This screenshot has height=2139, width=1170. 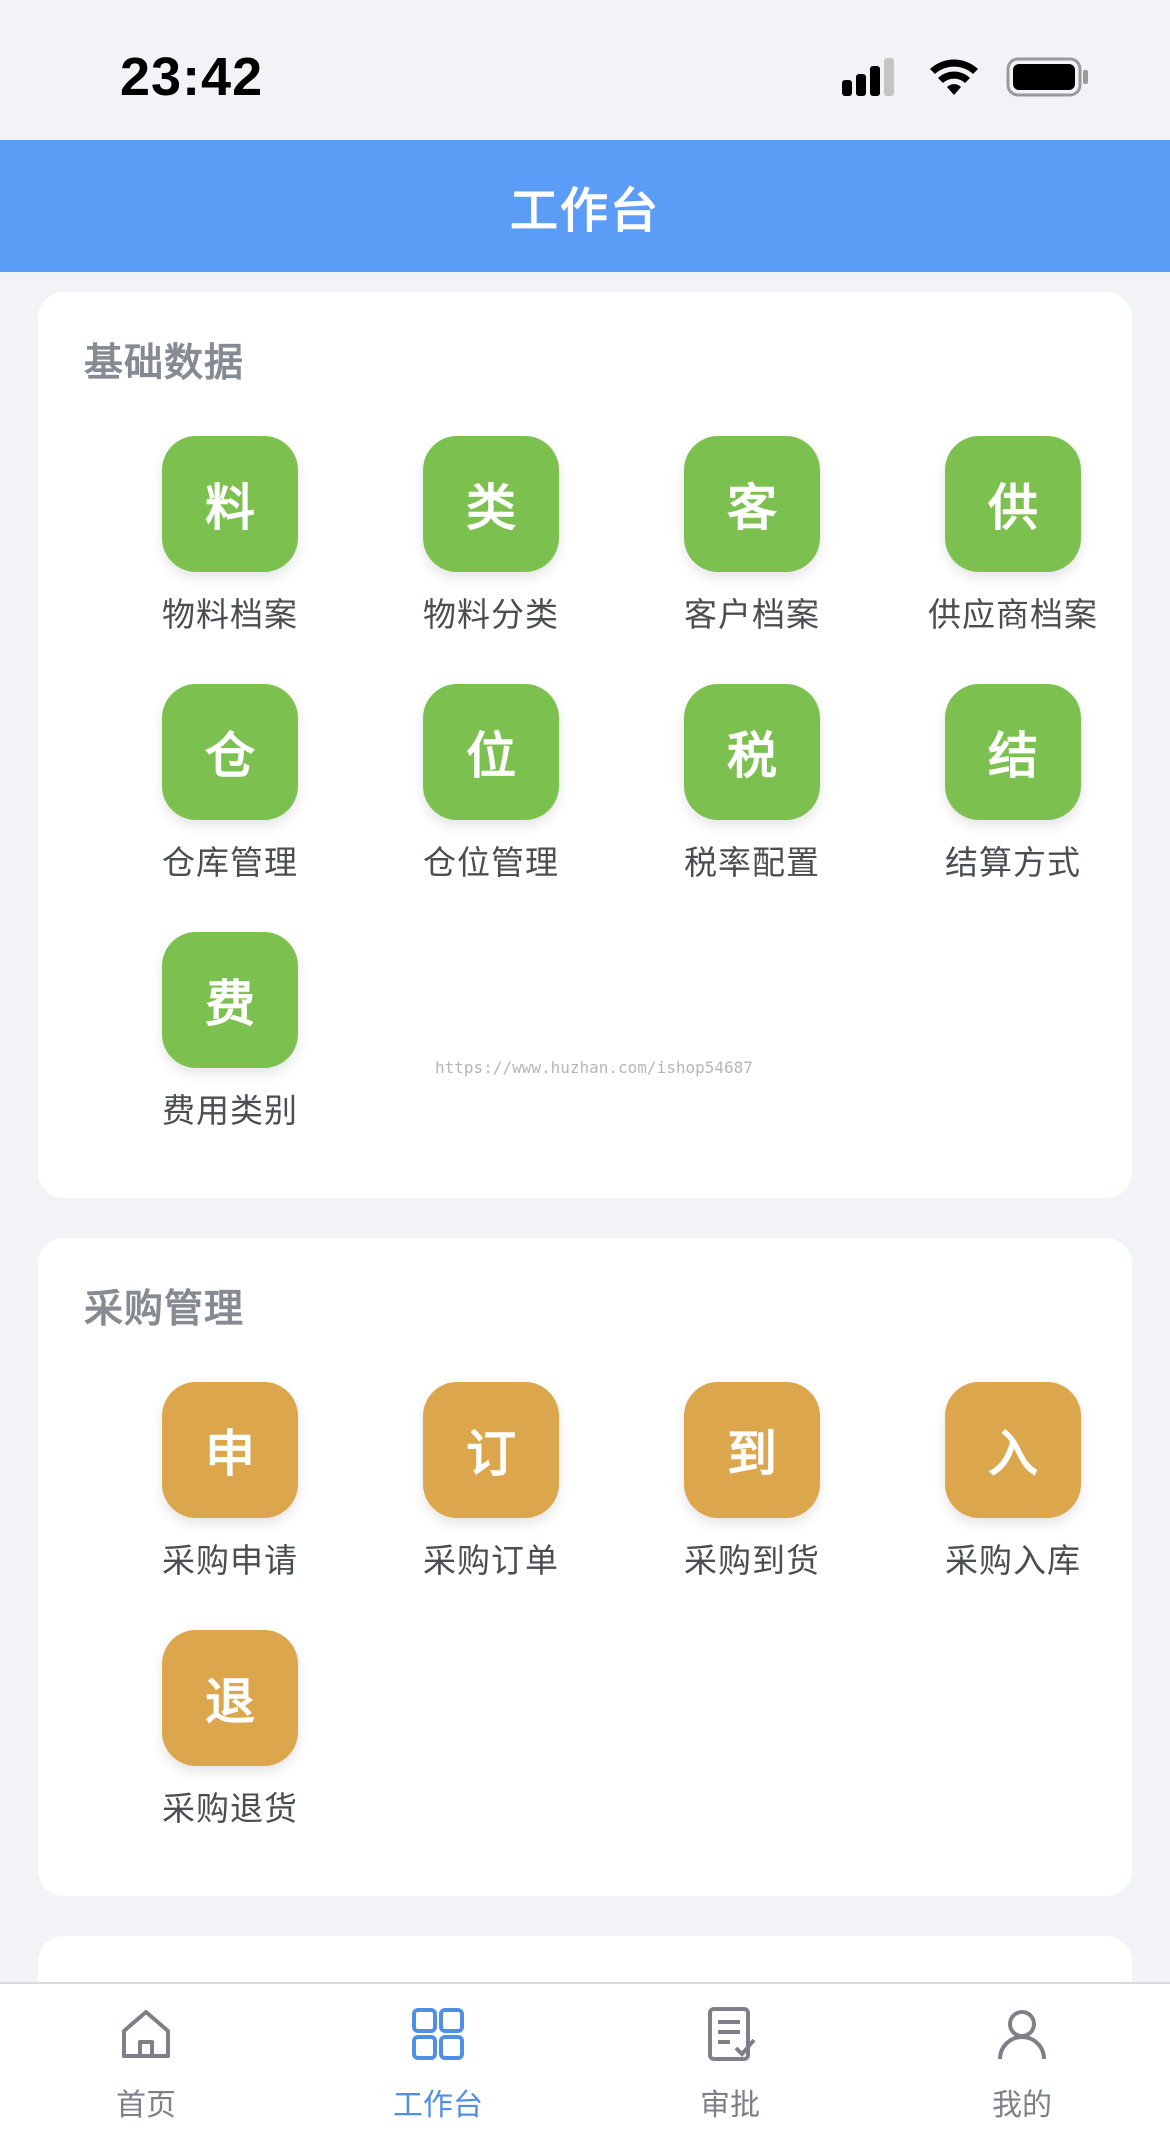 What do you see at coordinates (491, 1560) in the screenshot?
I see `grid-item-label: 采购订单` at bounding box center [491, 1560].